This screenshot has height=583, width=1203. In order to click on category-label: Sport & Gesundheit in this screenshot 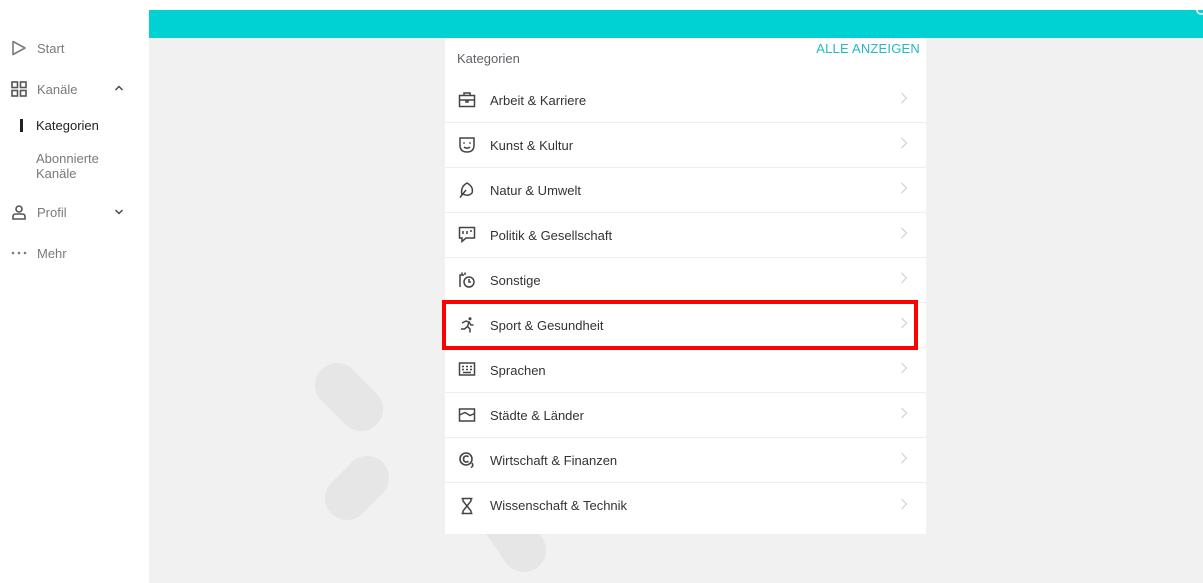, I will do `click(547, 325)`.